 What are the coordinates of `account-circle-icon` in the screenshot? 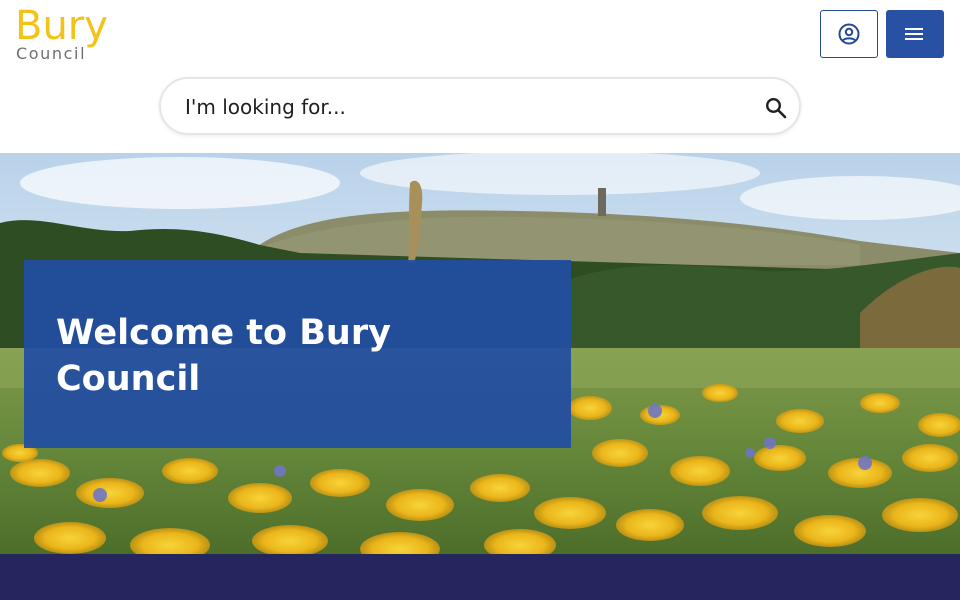 It's located at (849, 34).